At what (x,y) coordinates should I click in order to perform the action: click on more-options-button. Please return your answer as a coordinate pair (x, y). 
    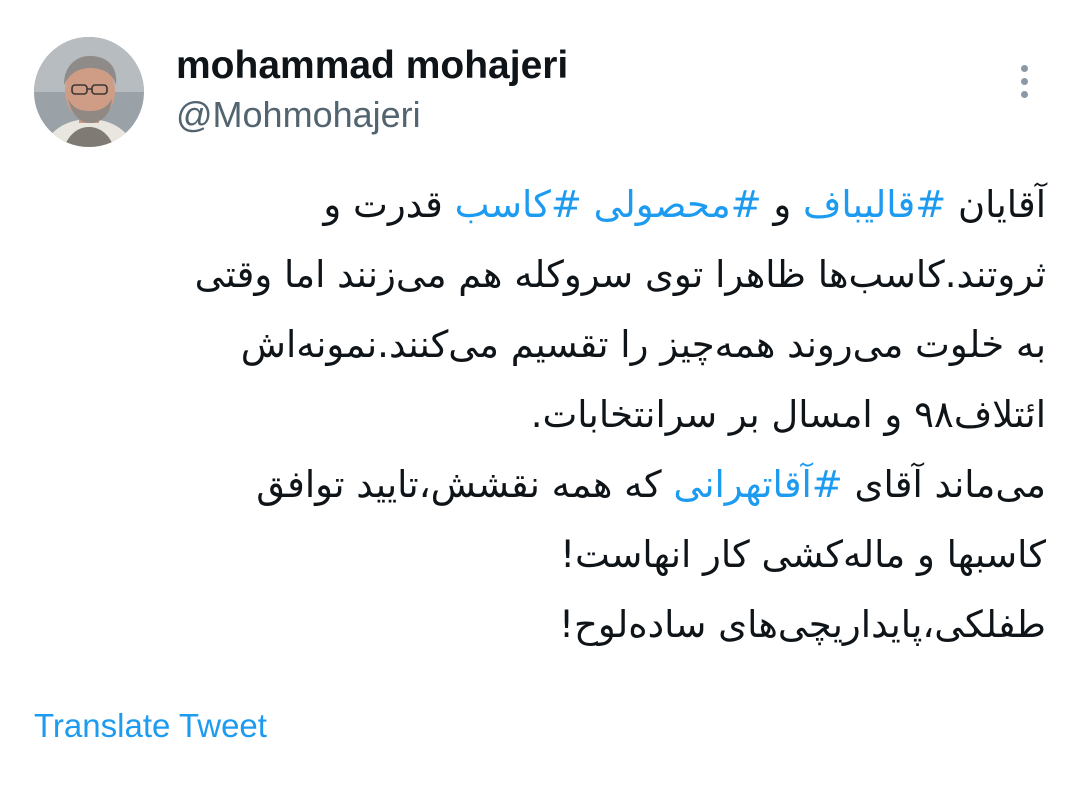
    Looking at the image, I should click on (1024, 81).